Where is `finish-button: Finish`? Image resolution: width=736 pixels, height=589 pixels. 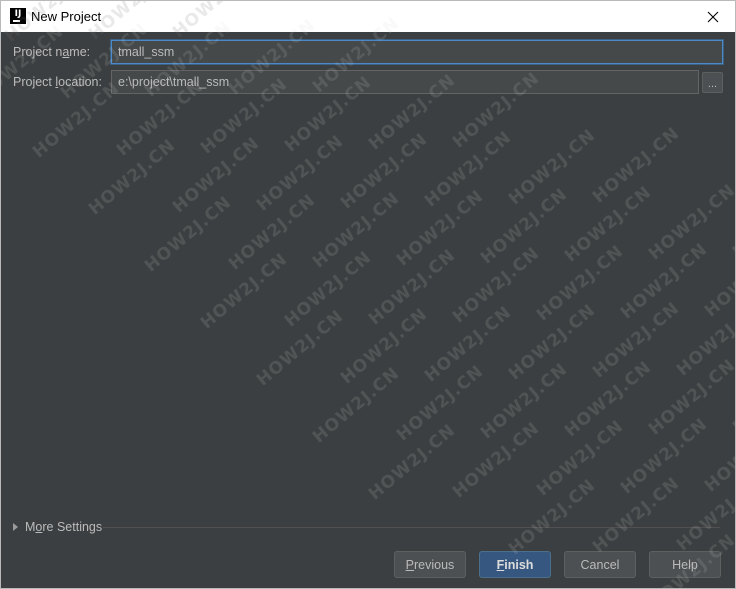
finish-button: Finish is located at coordinates (515, 564).